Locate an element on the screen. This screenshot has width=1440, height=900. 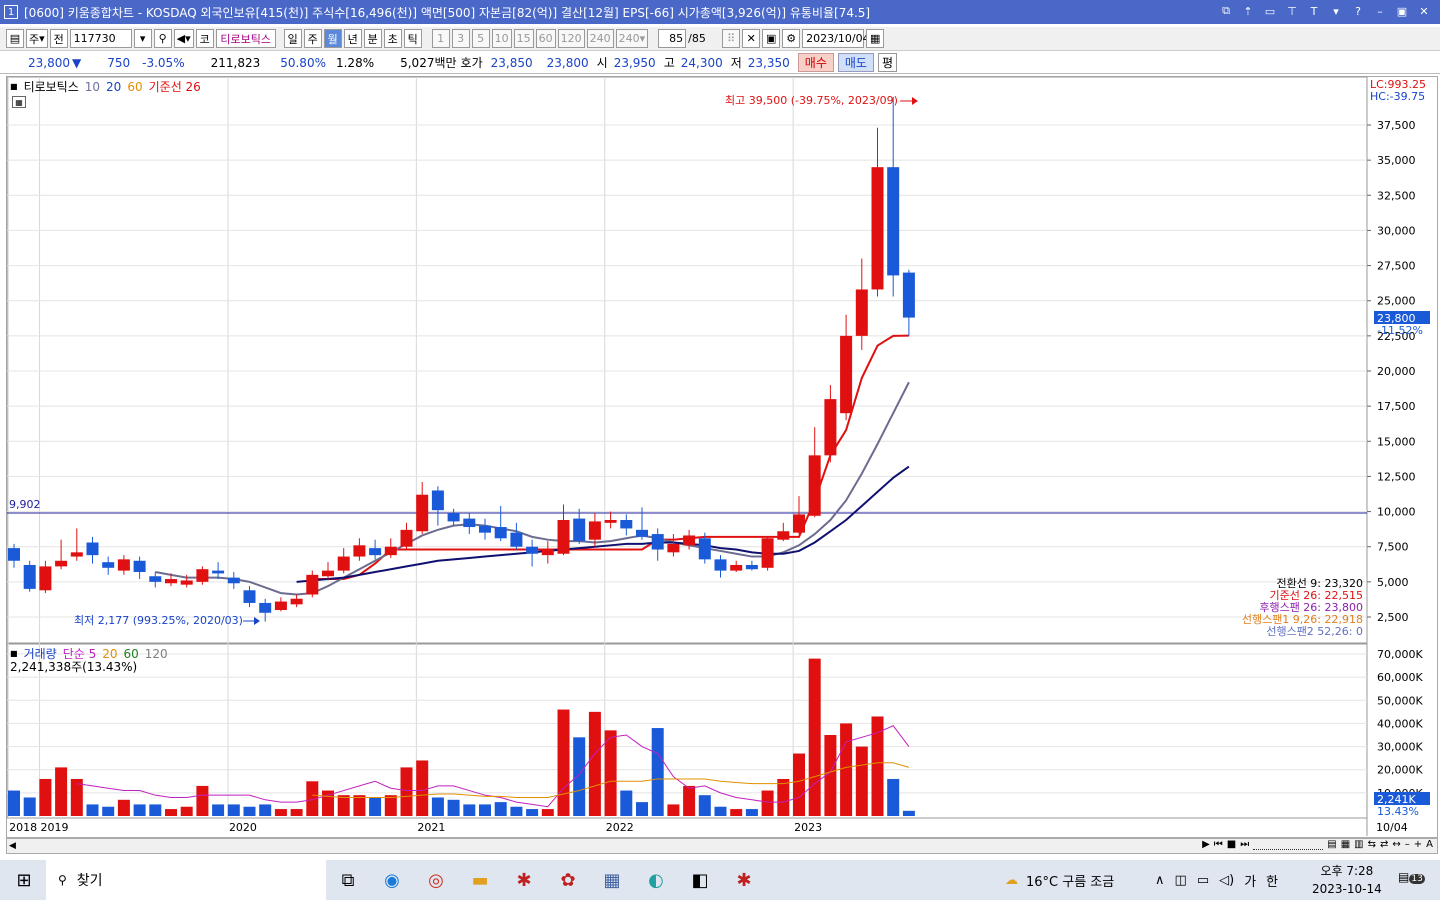
fix-icon: ⊤ is located at coordinates (1292, 11).